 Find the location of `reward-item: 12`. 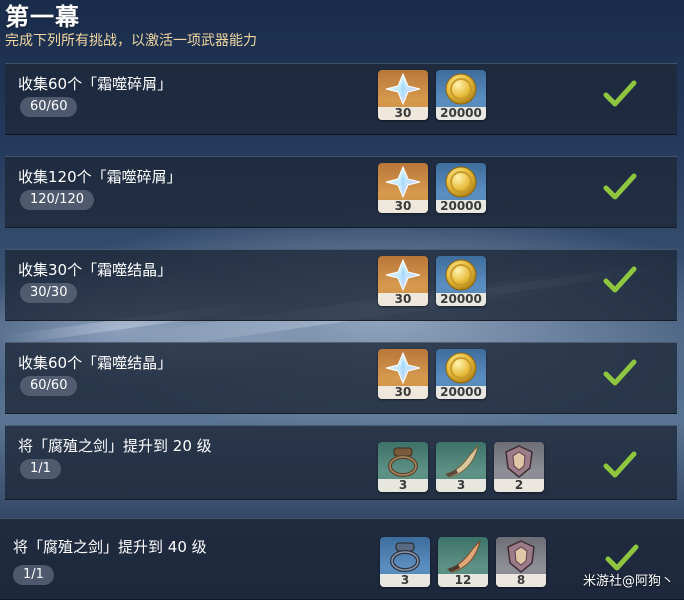

reward-item: 12 is located at coordinates (463, 562).